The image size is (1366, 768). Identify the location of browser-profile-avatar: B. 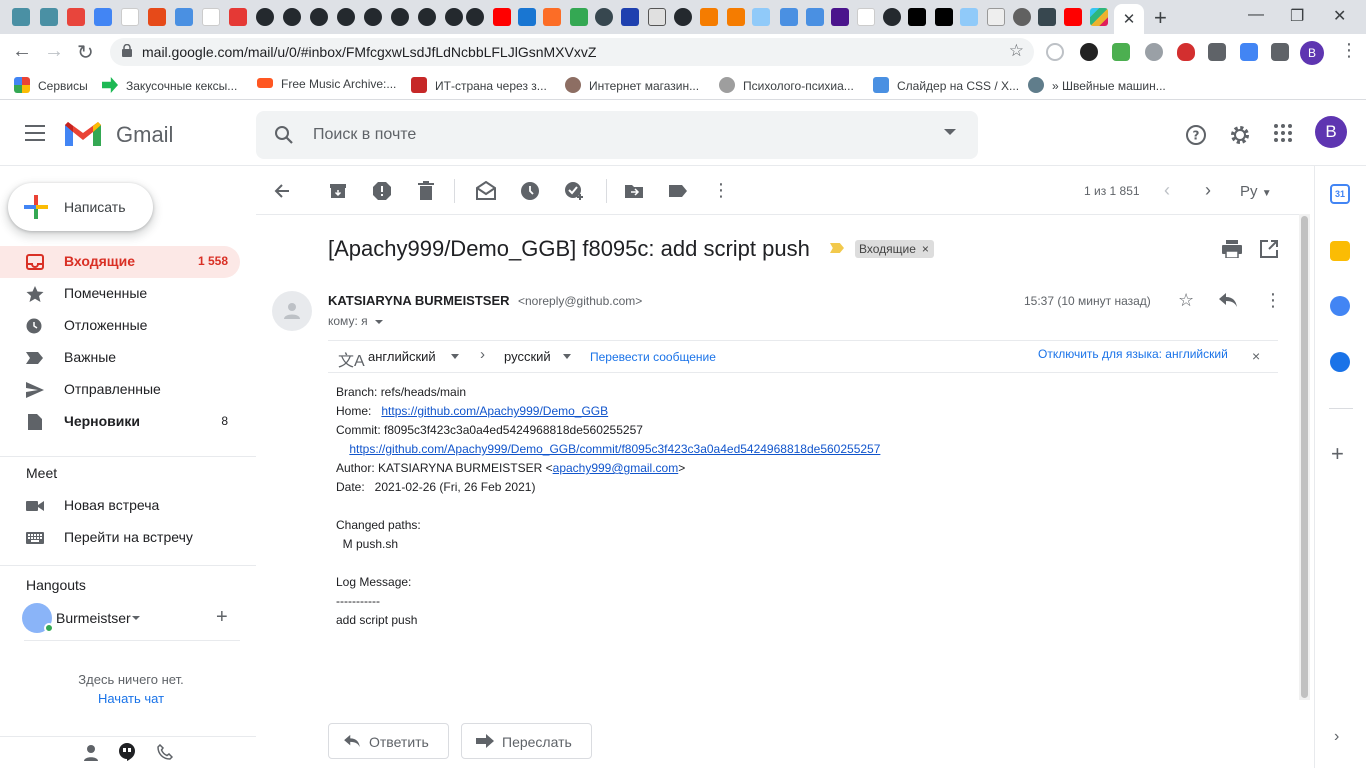
(1312, 53).